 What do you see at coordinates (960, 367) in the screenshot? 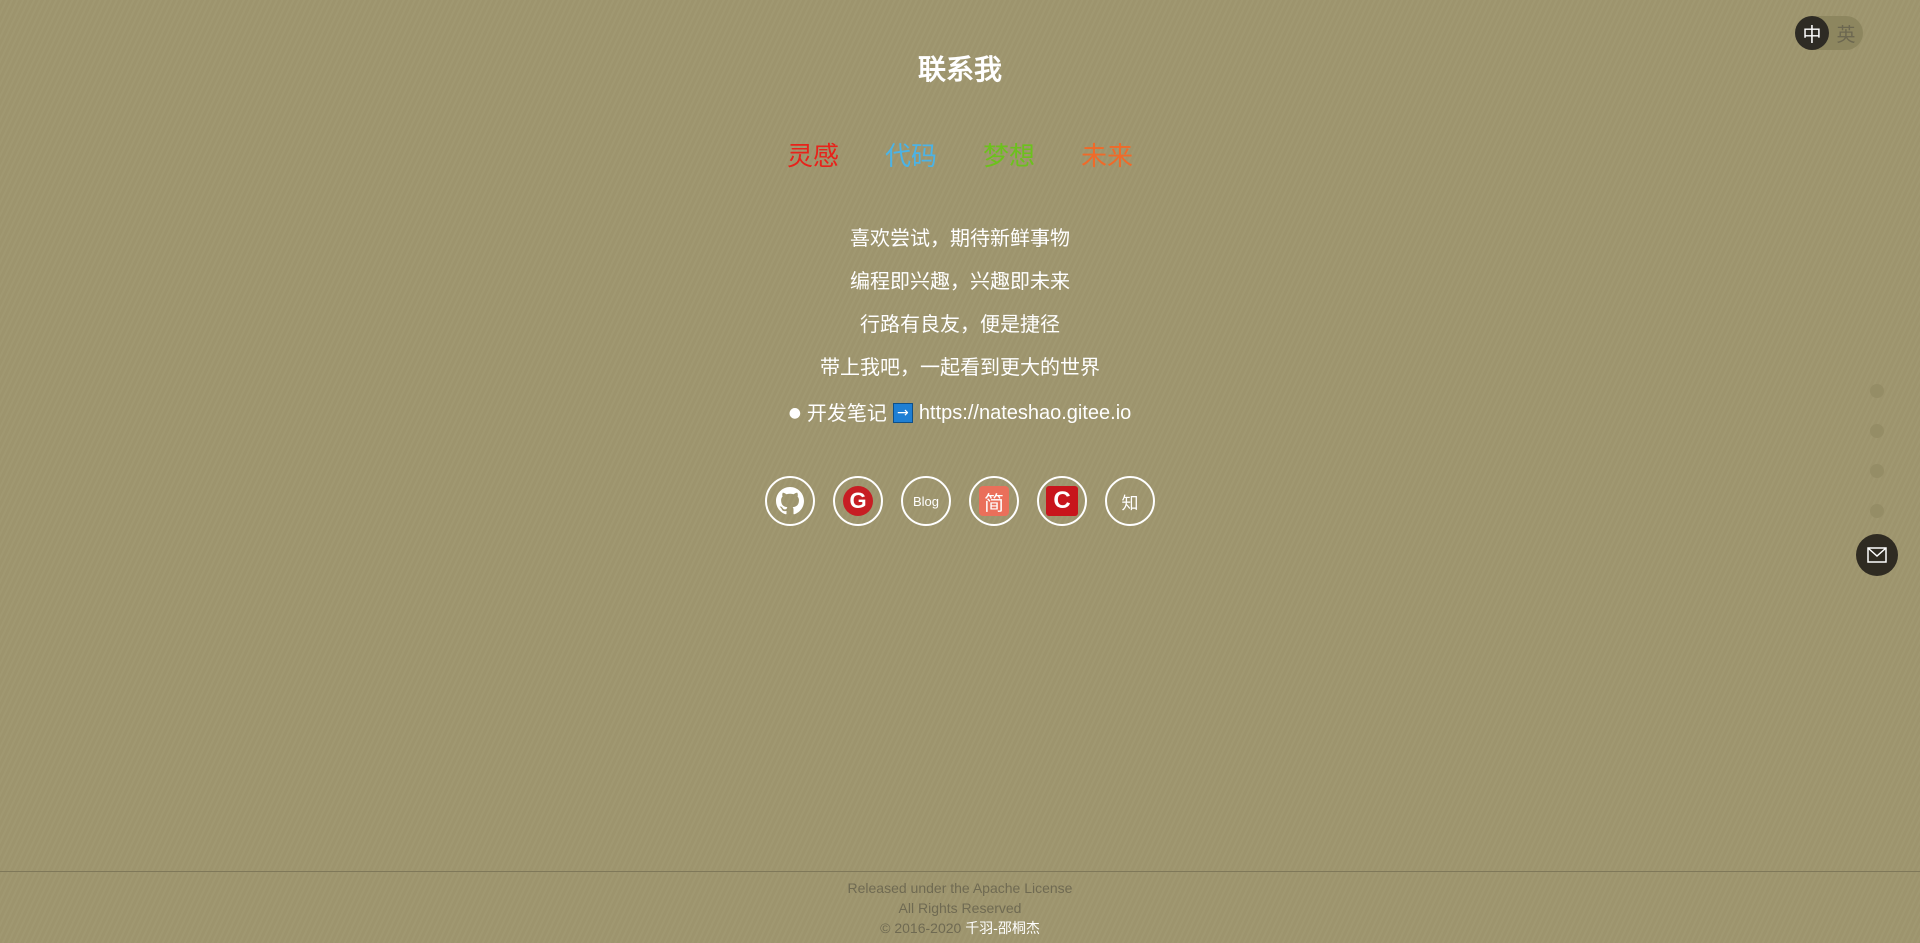
I see `intro-line: 带上我吧，一起看到更大的世界` at bounding box center [960, 367].